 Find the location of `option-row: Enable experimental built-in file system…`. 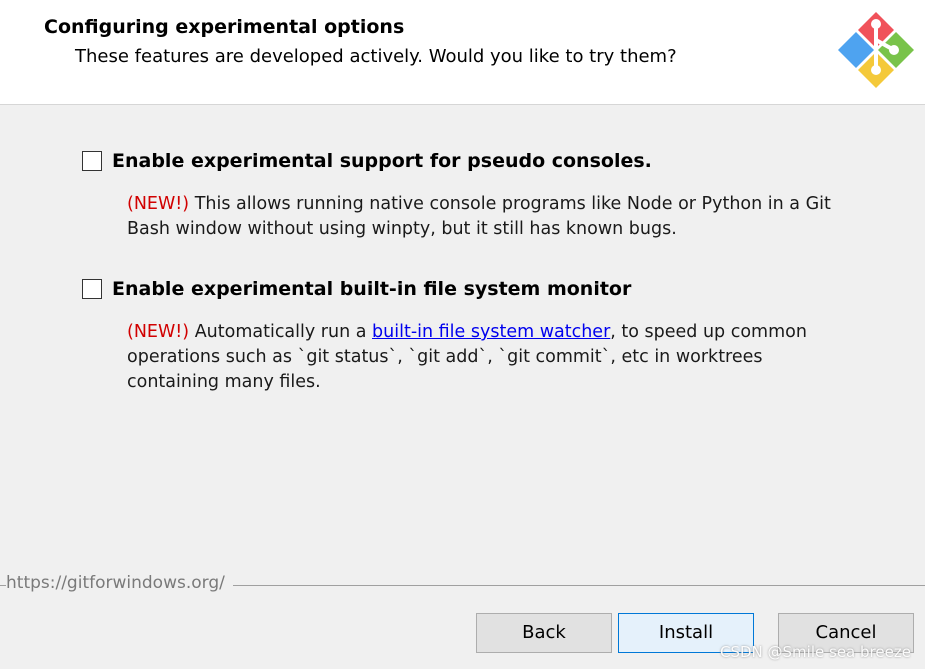

option-row: Enable experimental built-in file system… is located at coordinates (356, 289).